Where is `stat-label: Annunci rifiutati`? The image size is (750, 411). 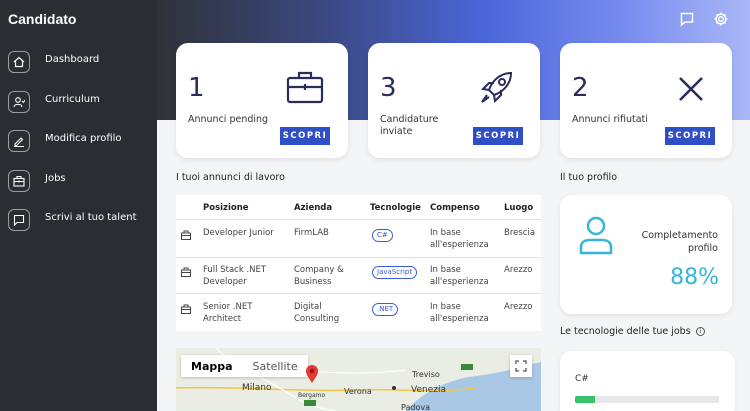
stat-label: Annunci rifiutati is located at coordinates (610, 119).